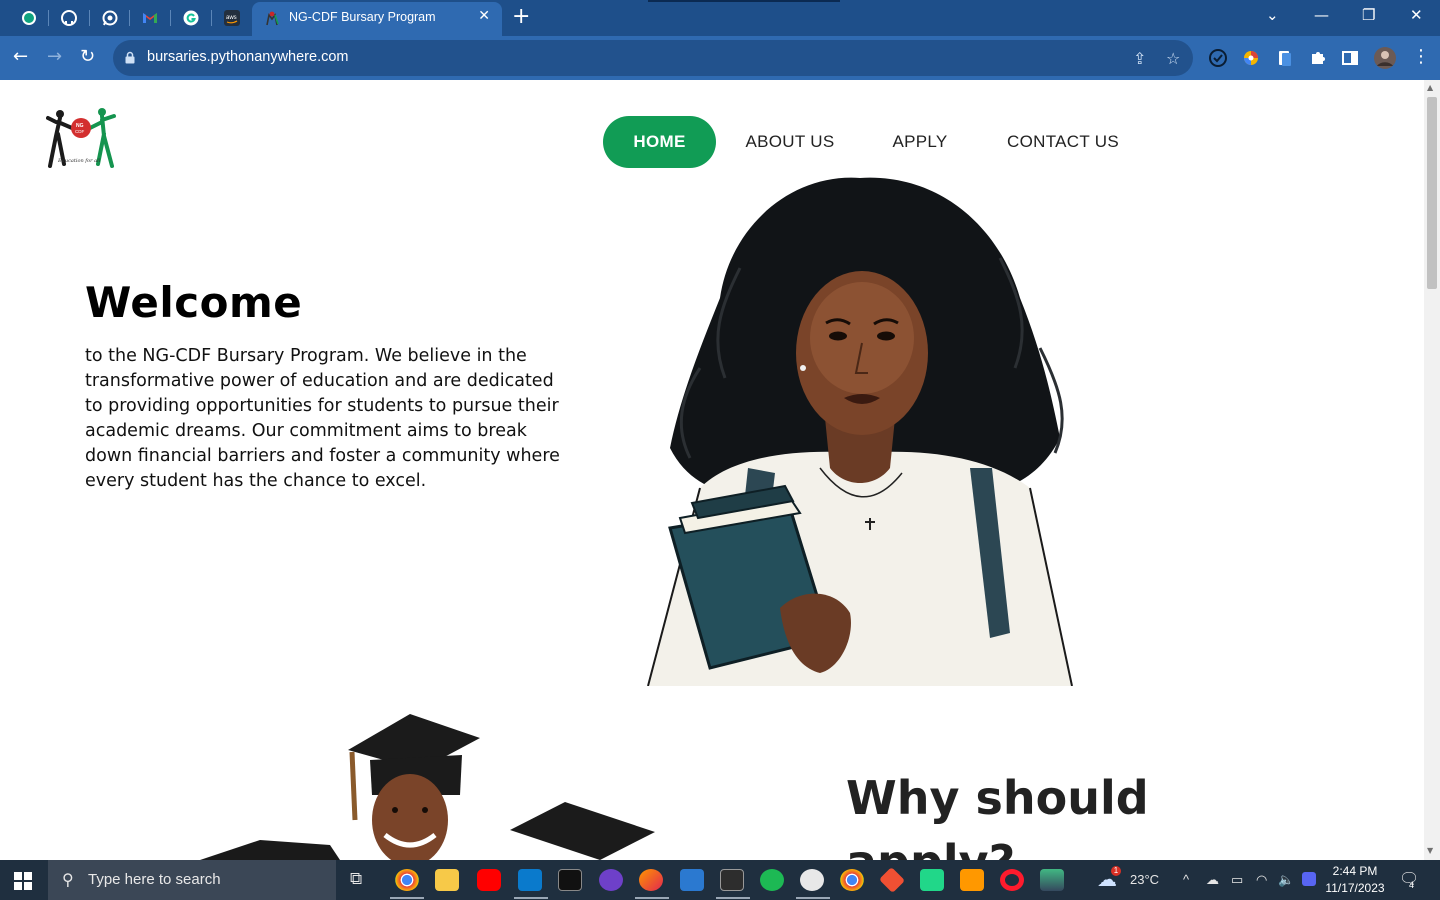  Describe the element at coordinates (1116, 871) in the screenshot. I see `weather-badge: 1` at that location.